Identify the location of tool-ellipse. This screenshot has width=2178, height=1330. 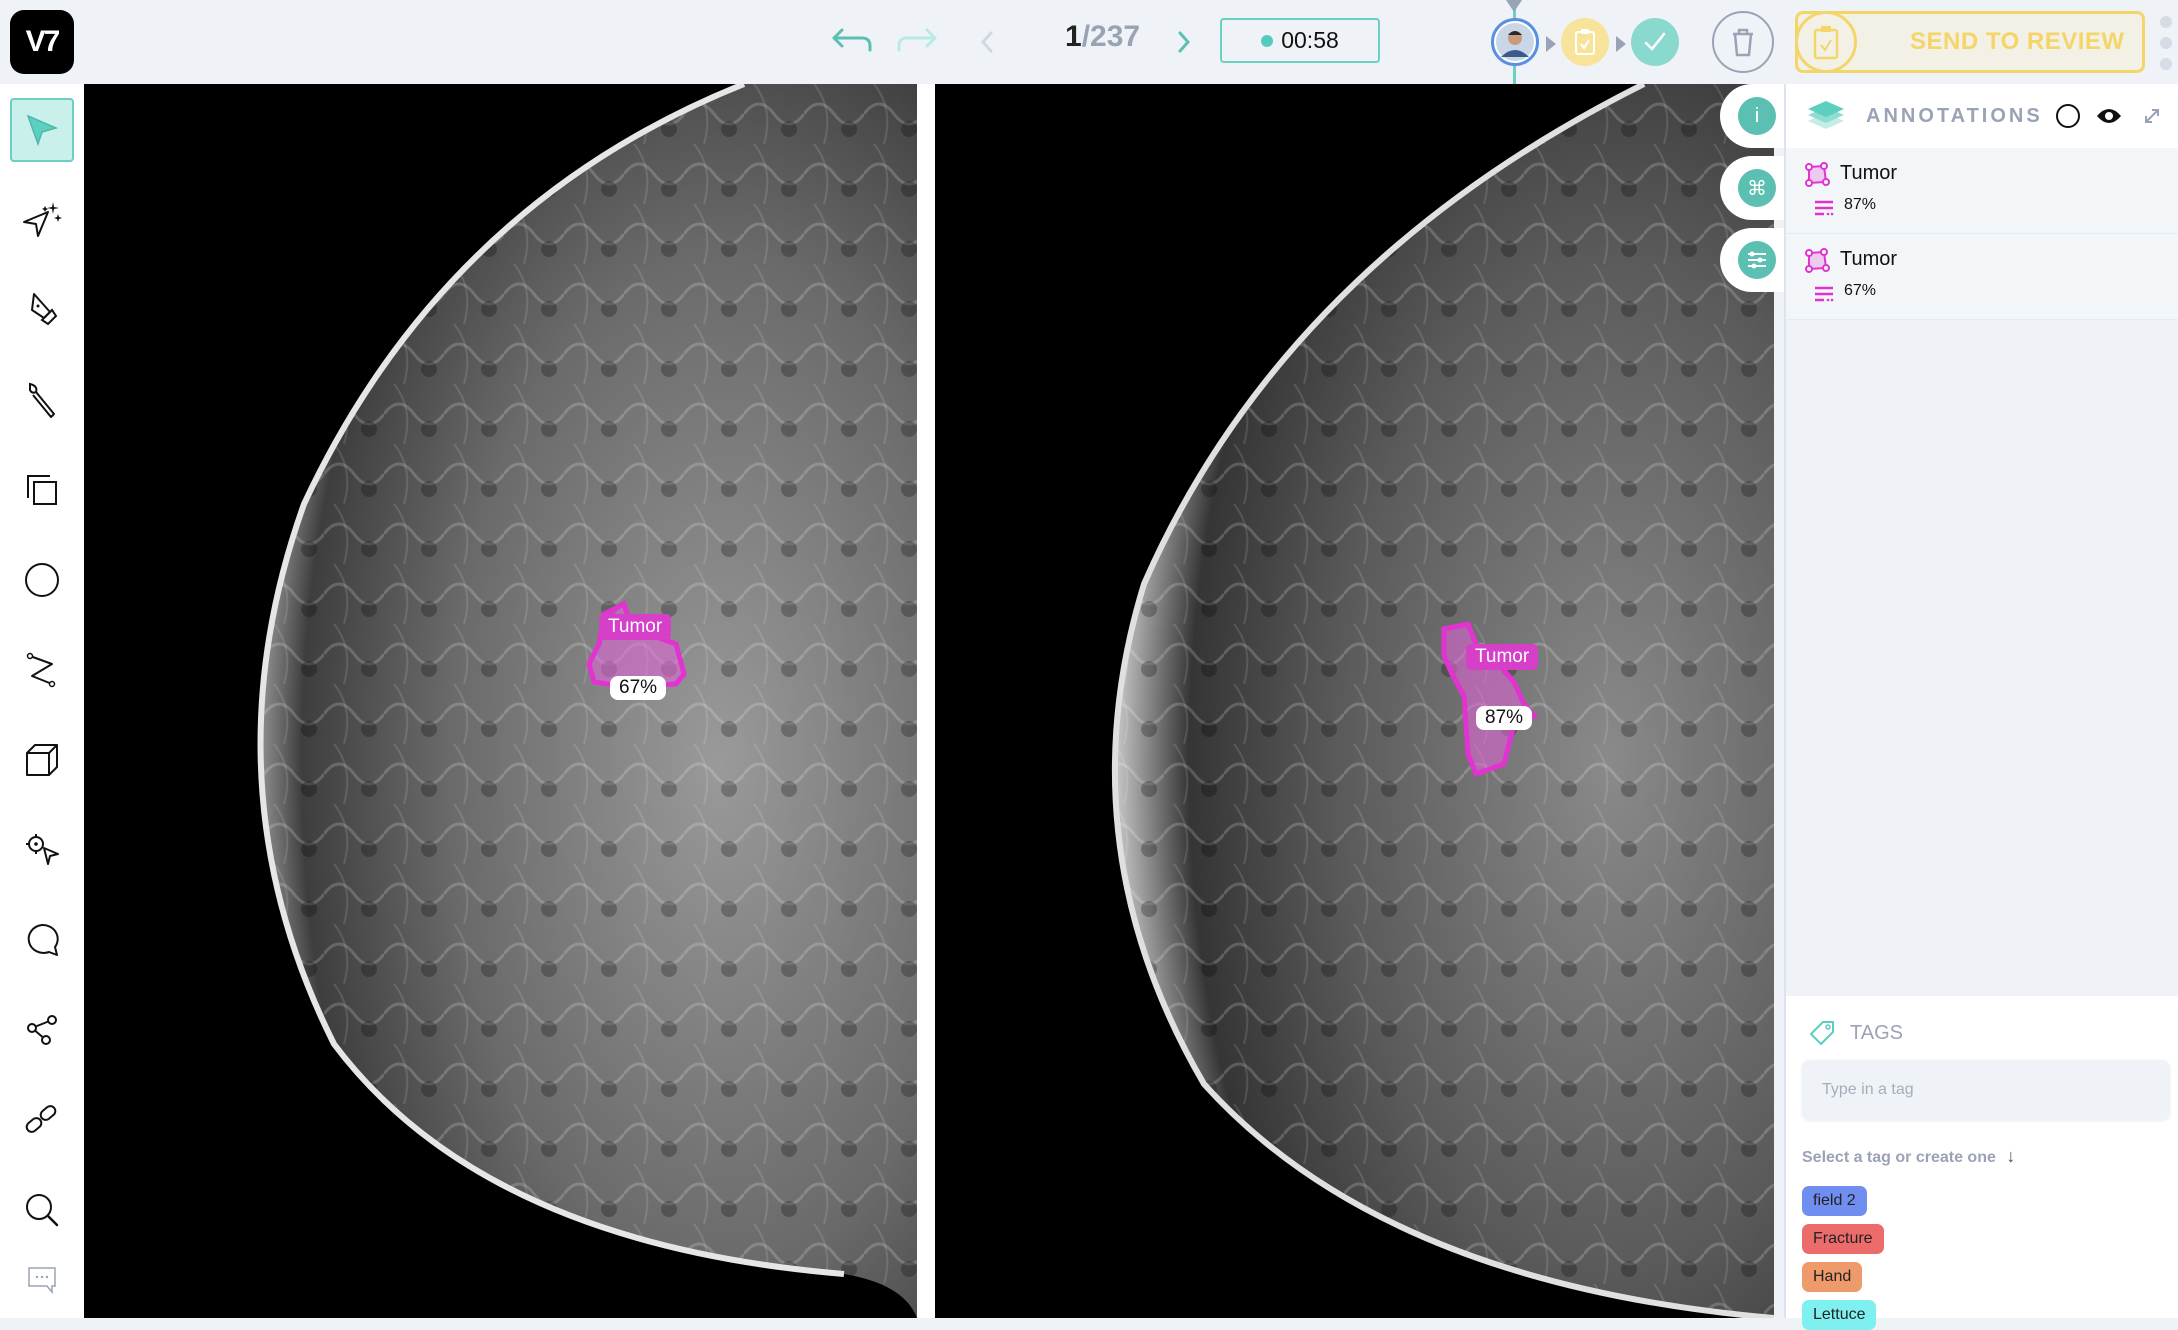
(42, 580).